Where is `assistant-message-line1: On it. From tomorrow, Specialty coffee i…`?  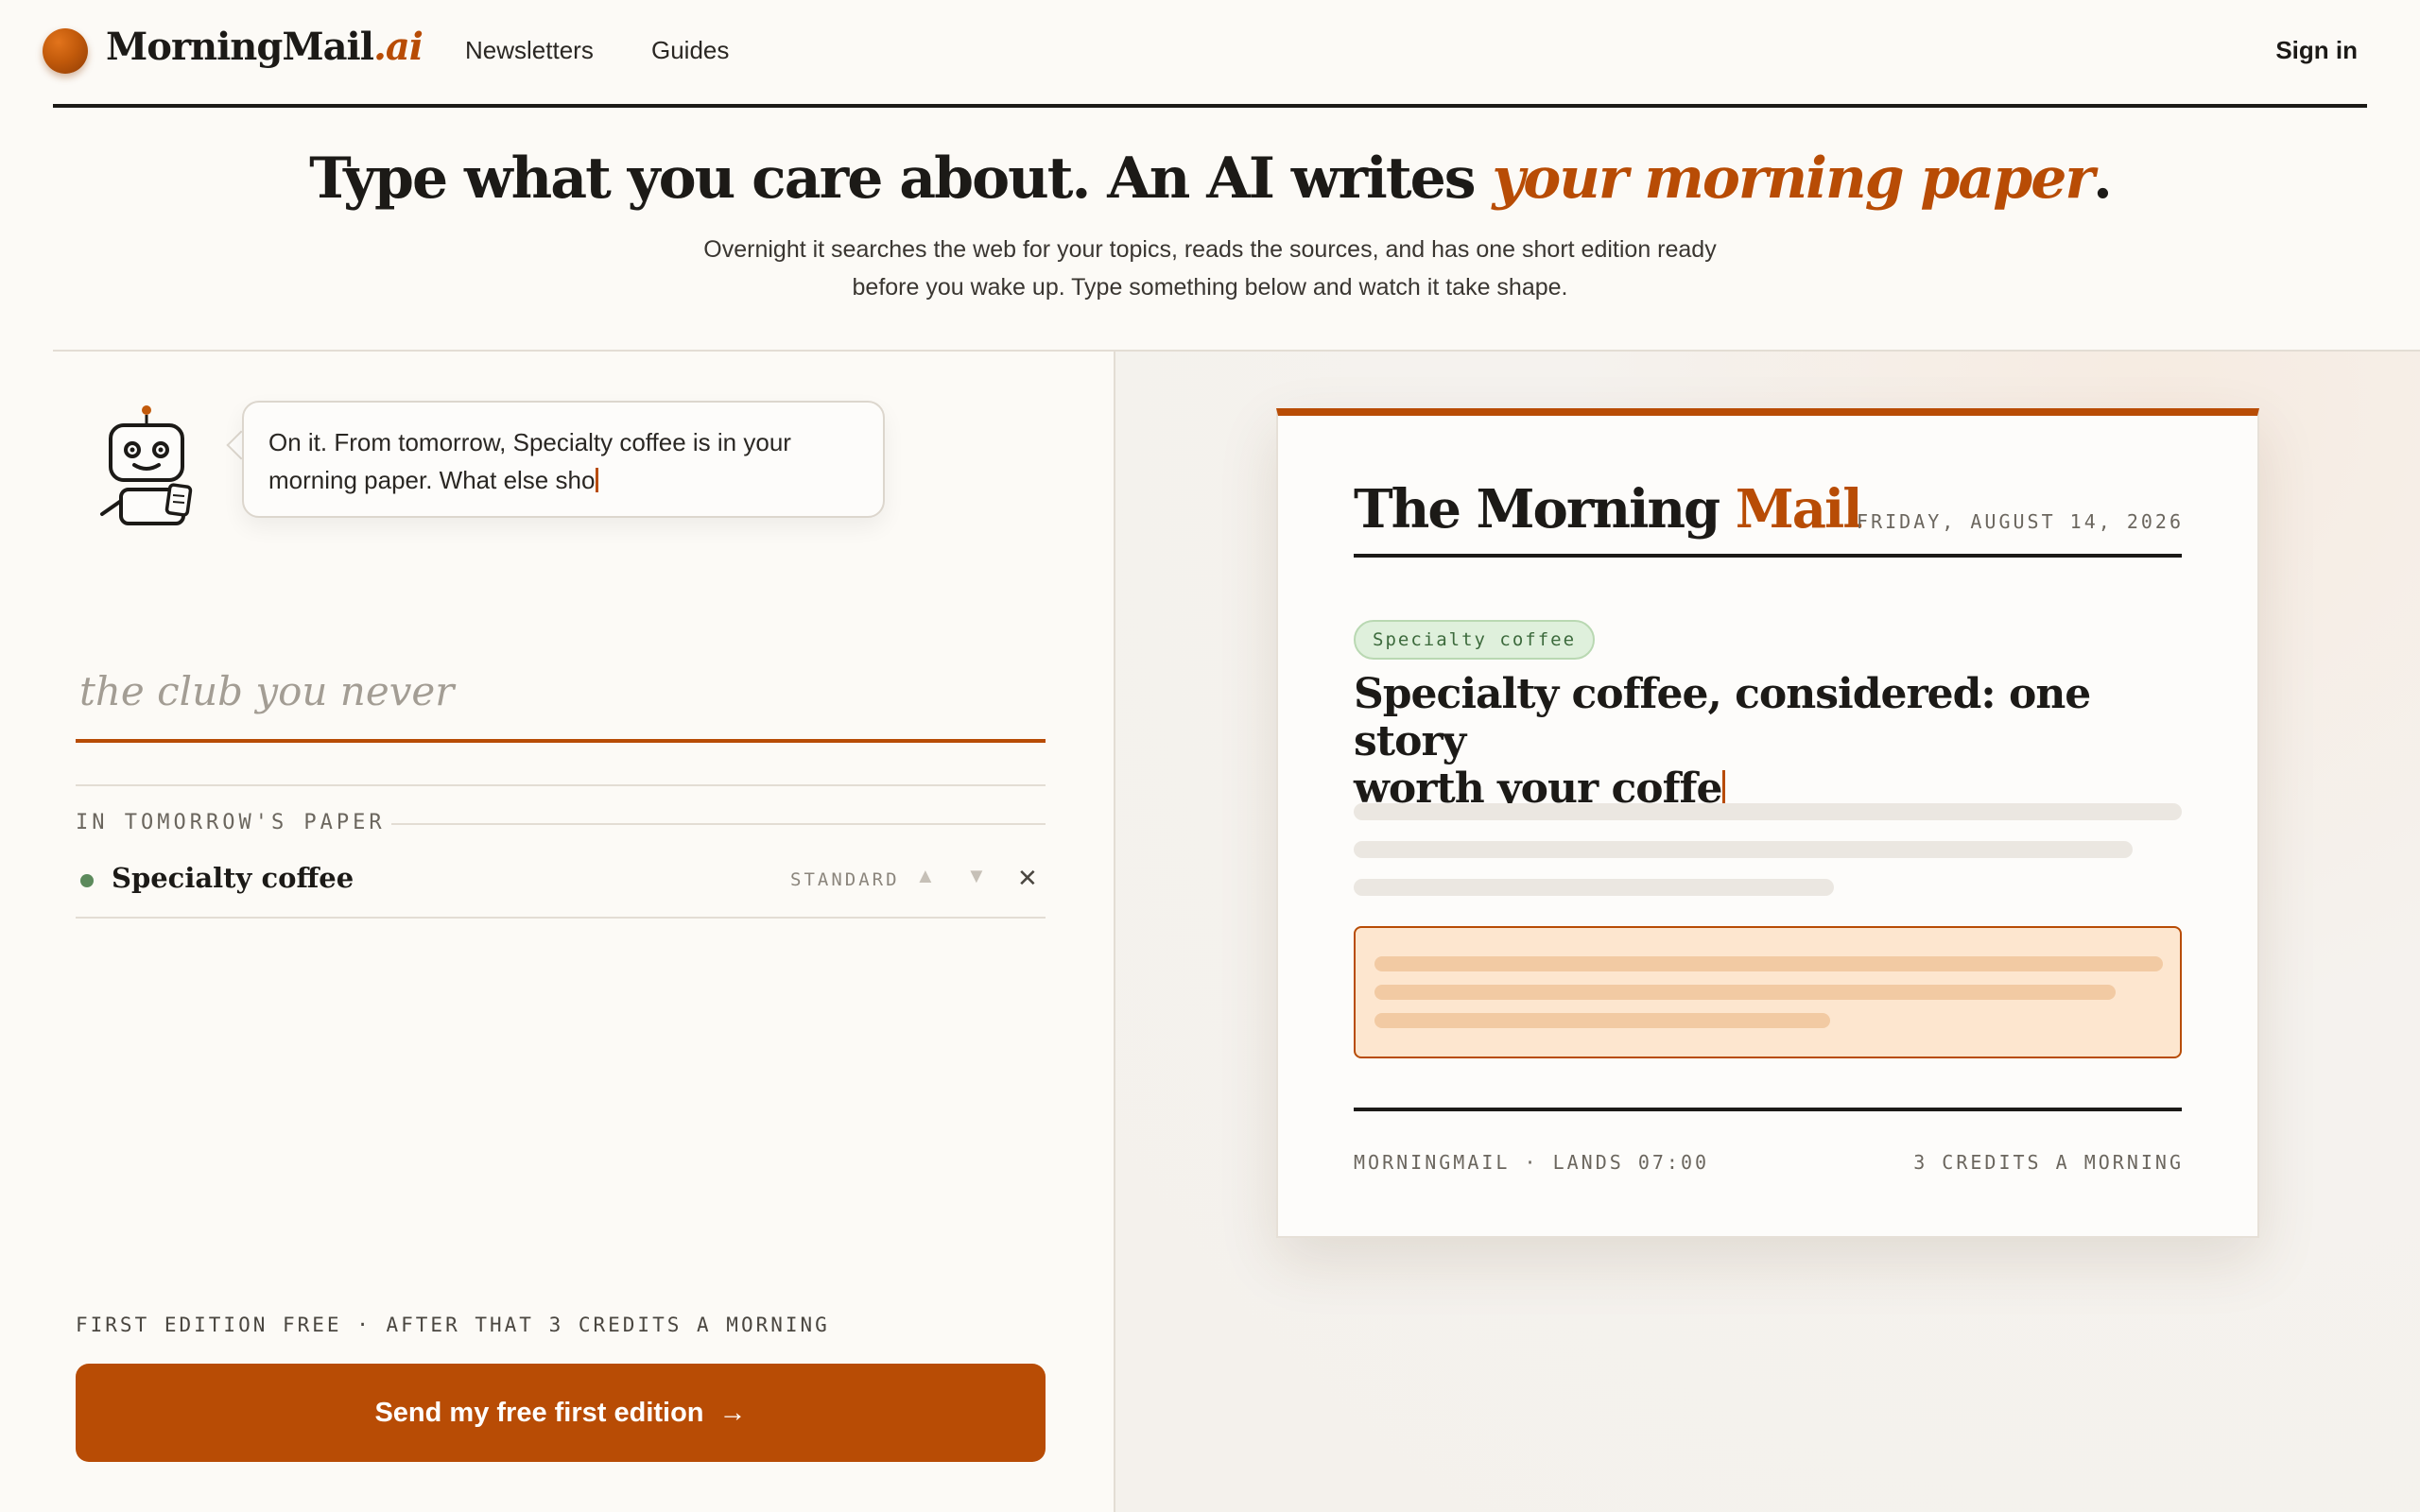 assistant-message-line1: On it. From tomorrow, Specialty coffee i… is located at coordinates (529, 442).